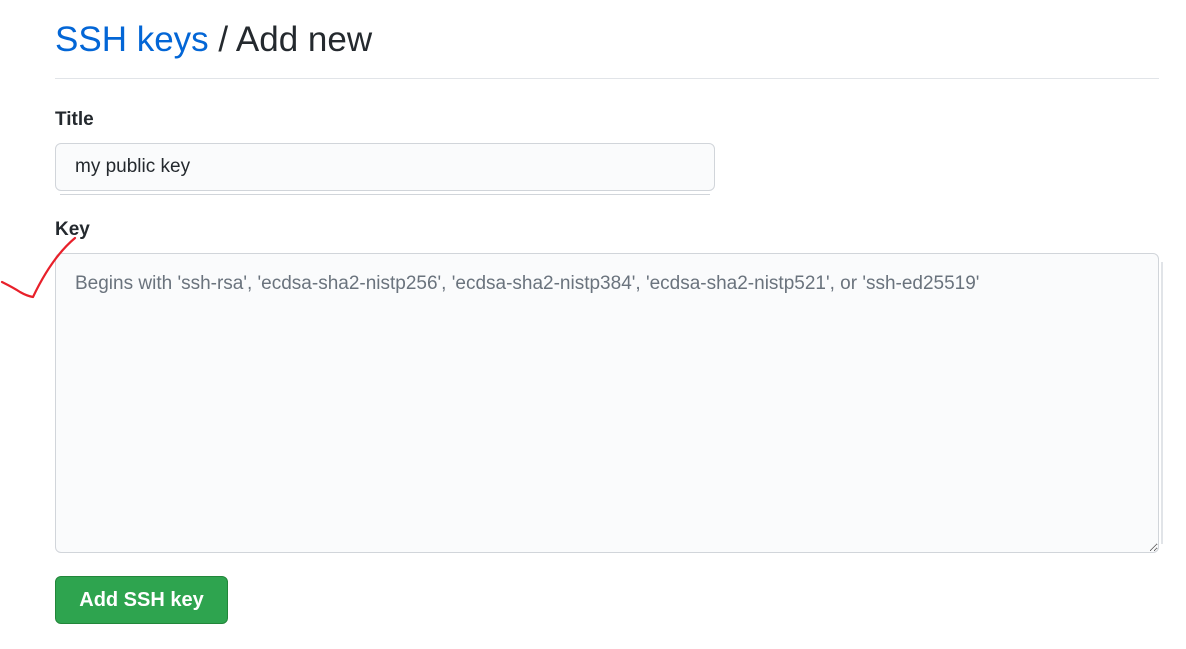 The height and width of the screenshot is (649, 1186). Describe the element at coordinates (385, 194) in the screenshot. I see `title-input-underline` at that location.